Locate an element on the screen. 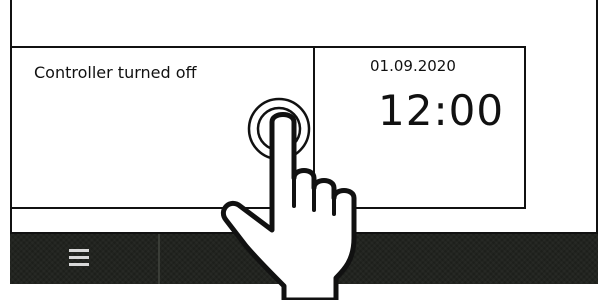 The image size is (607, 305). menu-button is located at coordinates (84, 259).